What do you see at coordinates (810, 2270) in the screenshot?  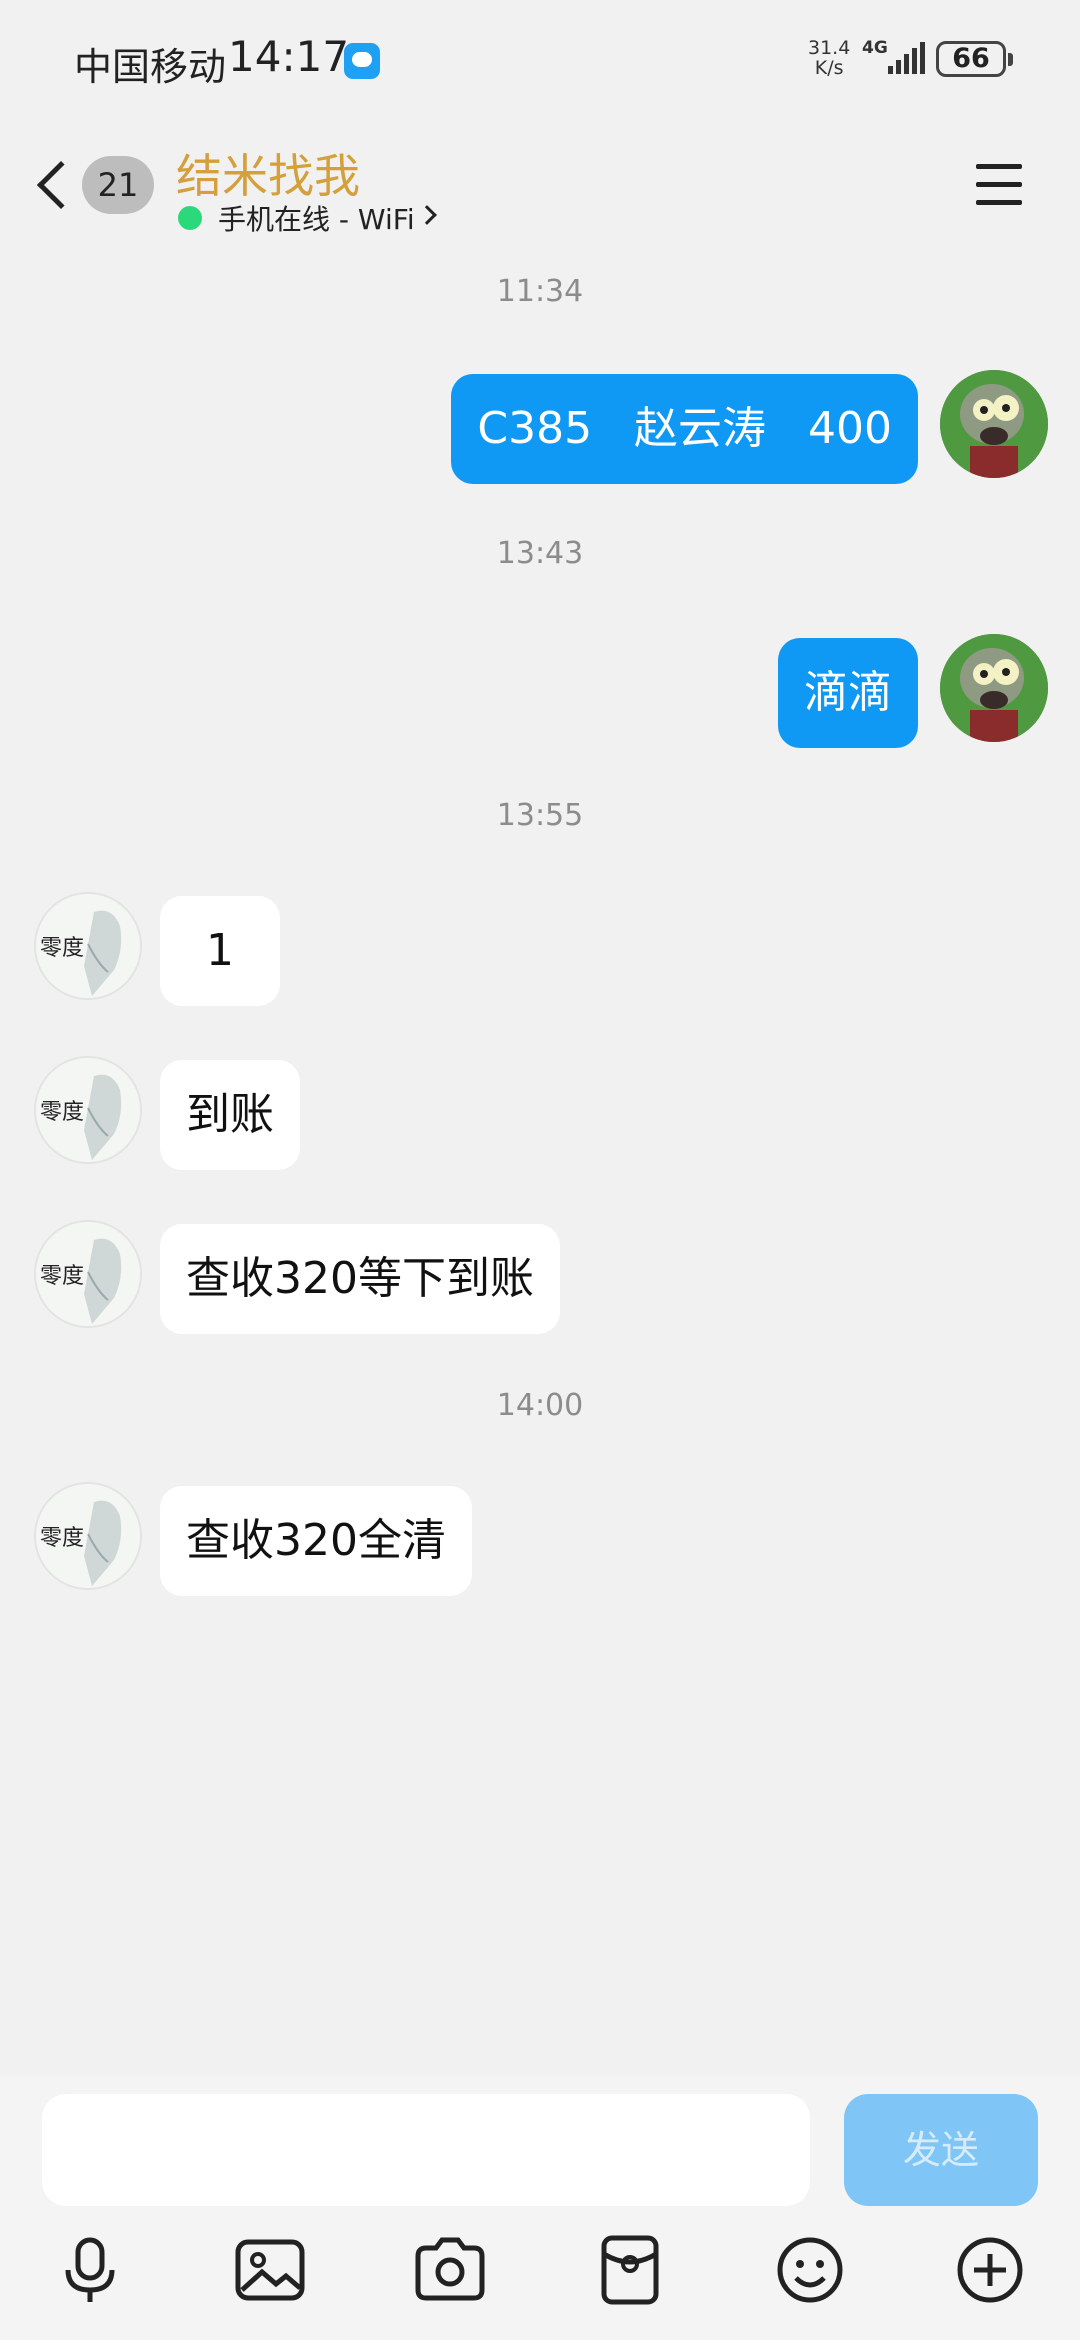 I see `emoji-icon` at bounding box center [810, 2270].